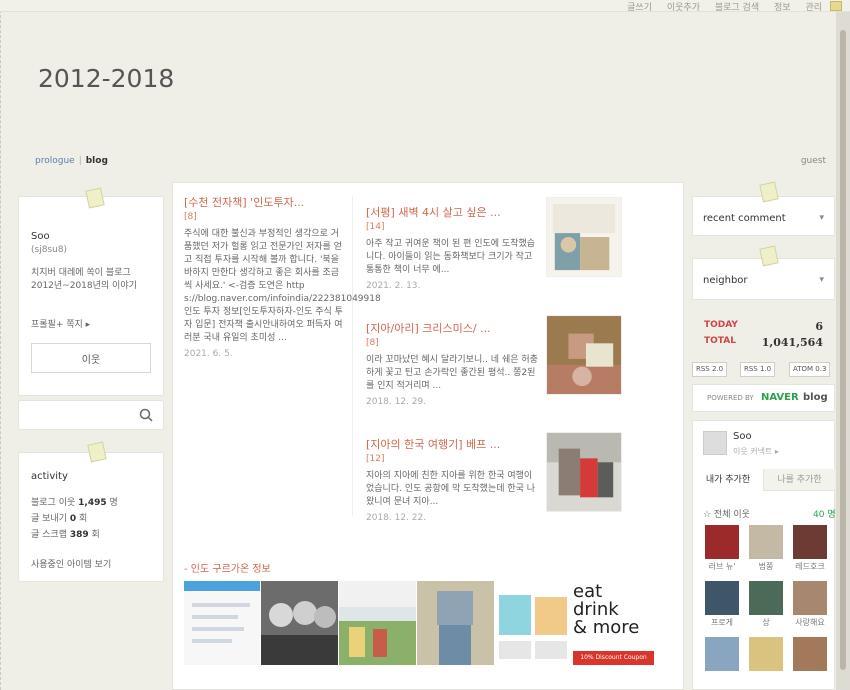 This screenshot has width=850, height=690. I want to click on neighbor-label: neighbor, so click(725, 280).